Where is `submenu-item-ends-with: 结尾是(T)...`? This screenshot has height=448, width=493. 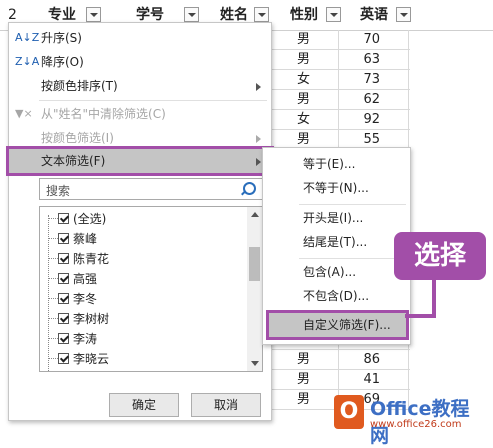
submenu-item-ends-with: 结尾是(T)... is located at coordinates (336, 242).